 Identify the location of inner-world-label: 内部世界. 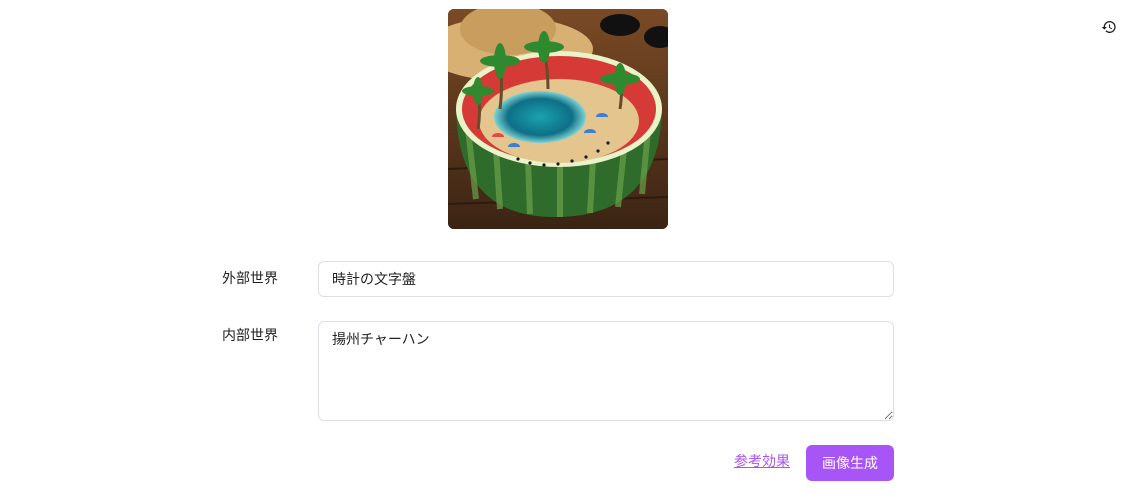
(250, 336).